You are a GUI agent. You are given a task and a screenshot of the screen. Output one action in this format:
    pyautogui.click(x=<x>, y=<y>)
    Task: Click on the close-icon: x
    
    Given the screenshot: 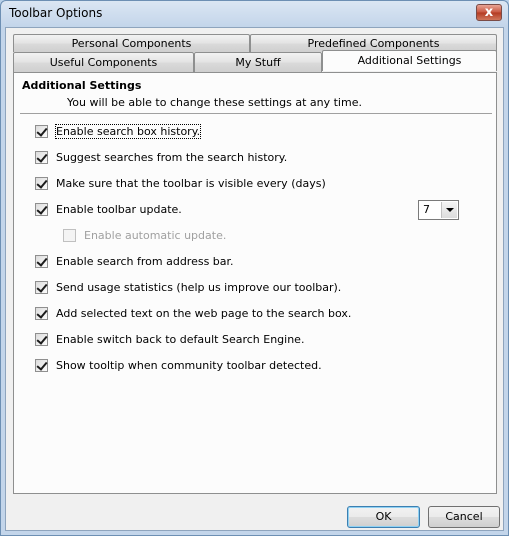 What is the action you would take?
    pyautogui.click(x=489, y=12)
    